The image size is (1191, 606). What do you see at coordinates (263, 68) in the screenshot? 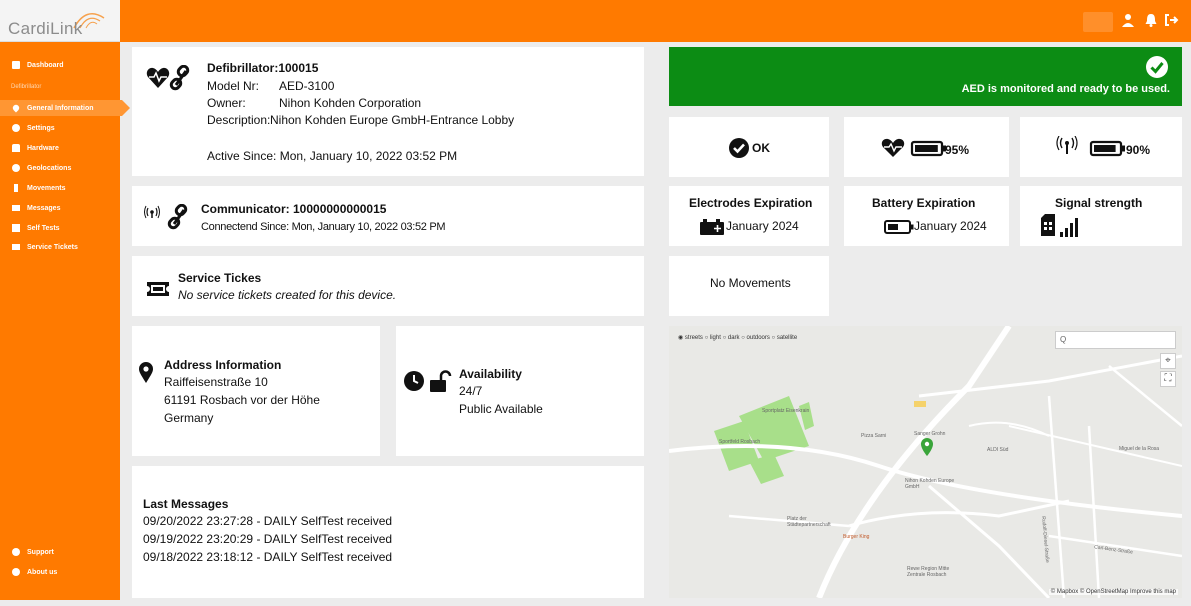
I see `defibrillator-title: Defibrillator:100015` at bounding box center [263, 68].